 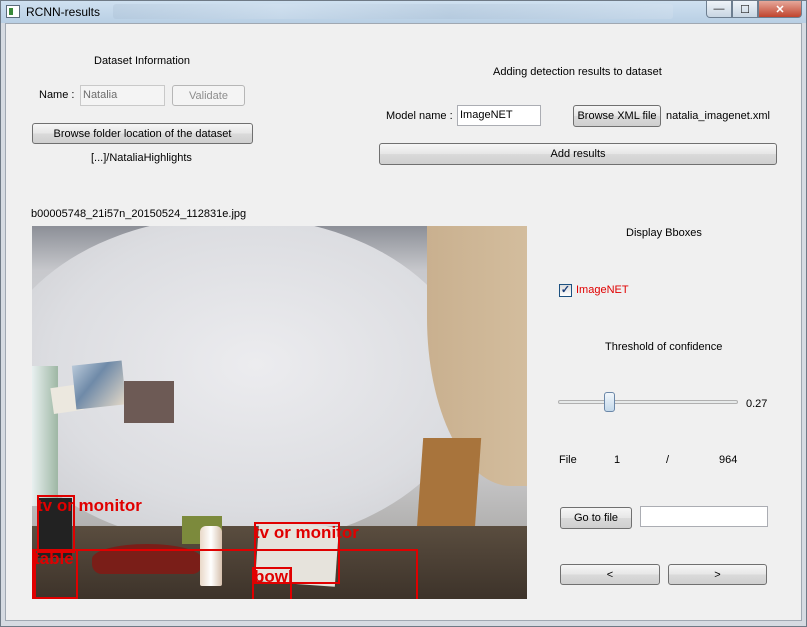 I want to click on title-bar-background, so click(x=393, y=11).